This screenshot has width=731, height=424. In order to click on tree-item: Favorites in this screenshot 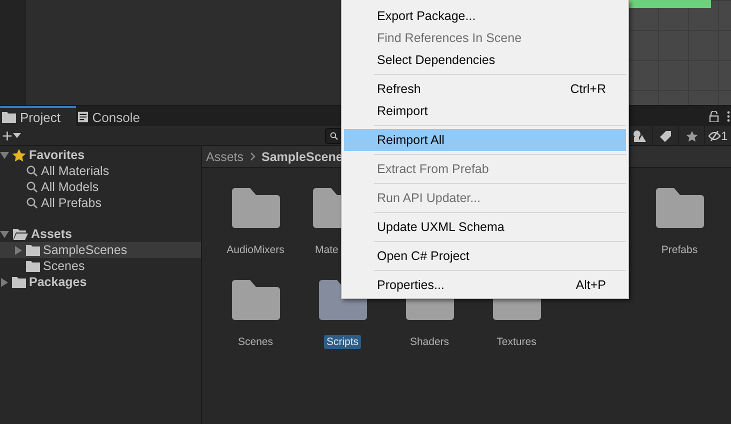, I will do `click(100, 155)`.